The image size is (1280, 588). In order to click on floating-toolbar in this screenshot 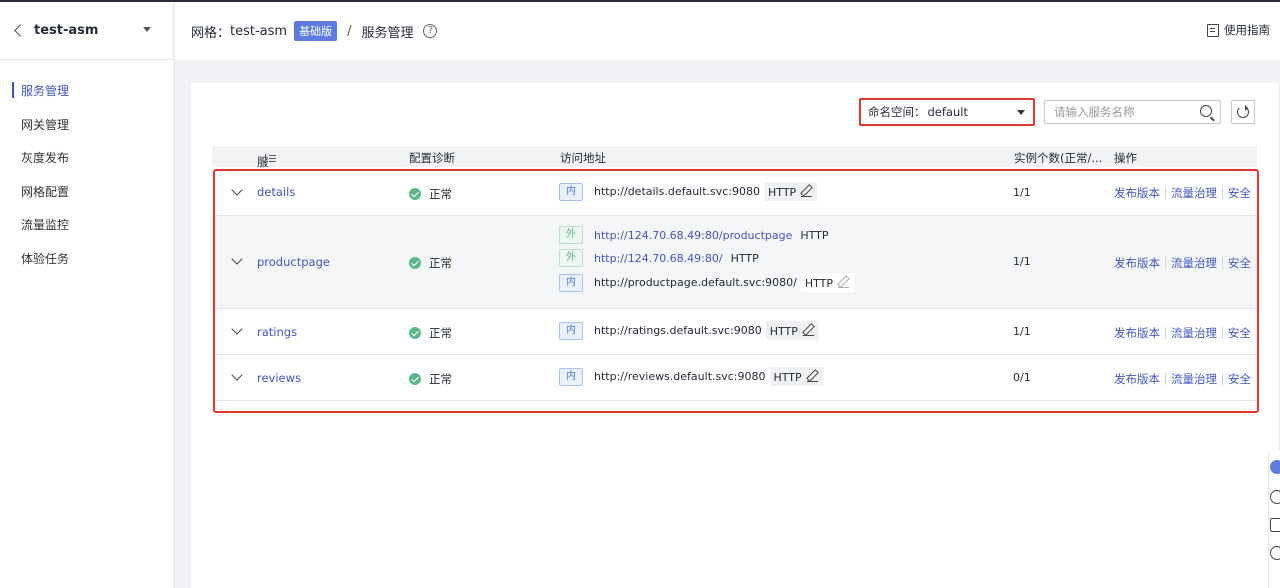, I will do `click(1274, 520)`.